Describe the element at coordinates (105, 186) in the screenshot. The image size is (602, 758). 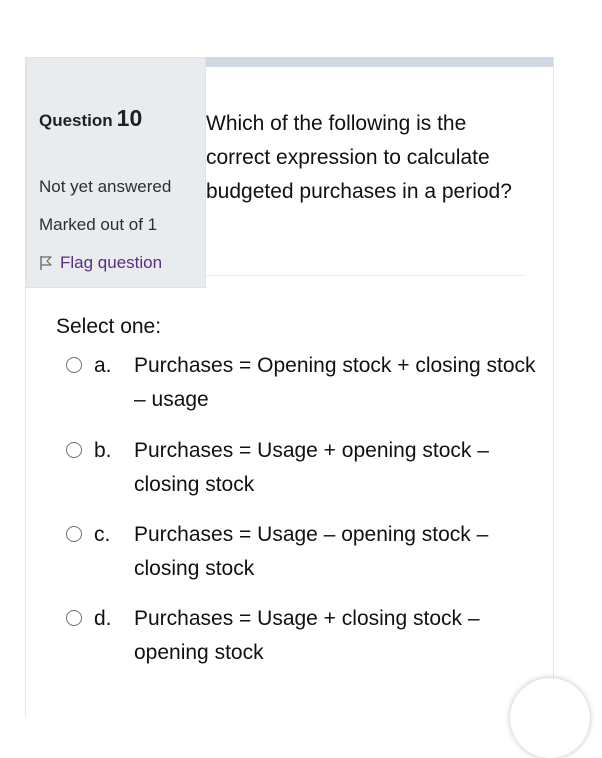
I see `question-state: Not yet answered` at that location.